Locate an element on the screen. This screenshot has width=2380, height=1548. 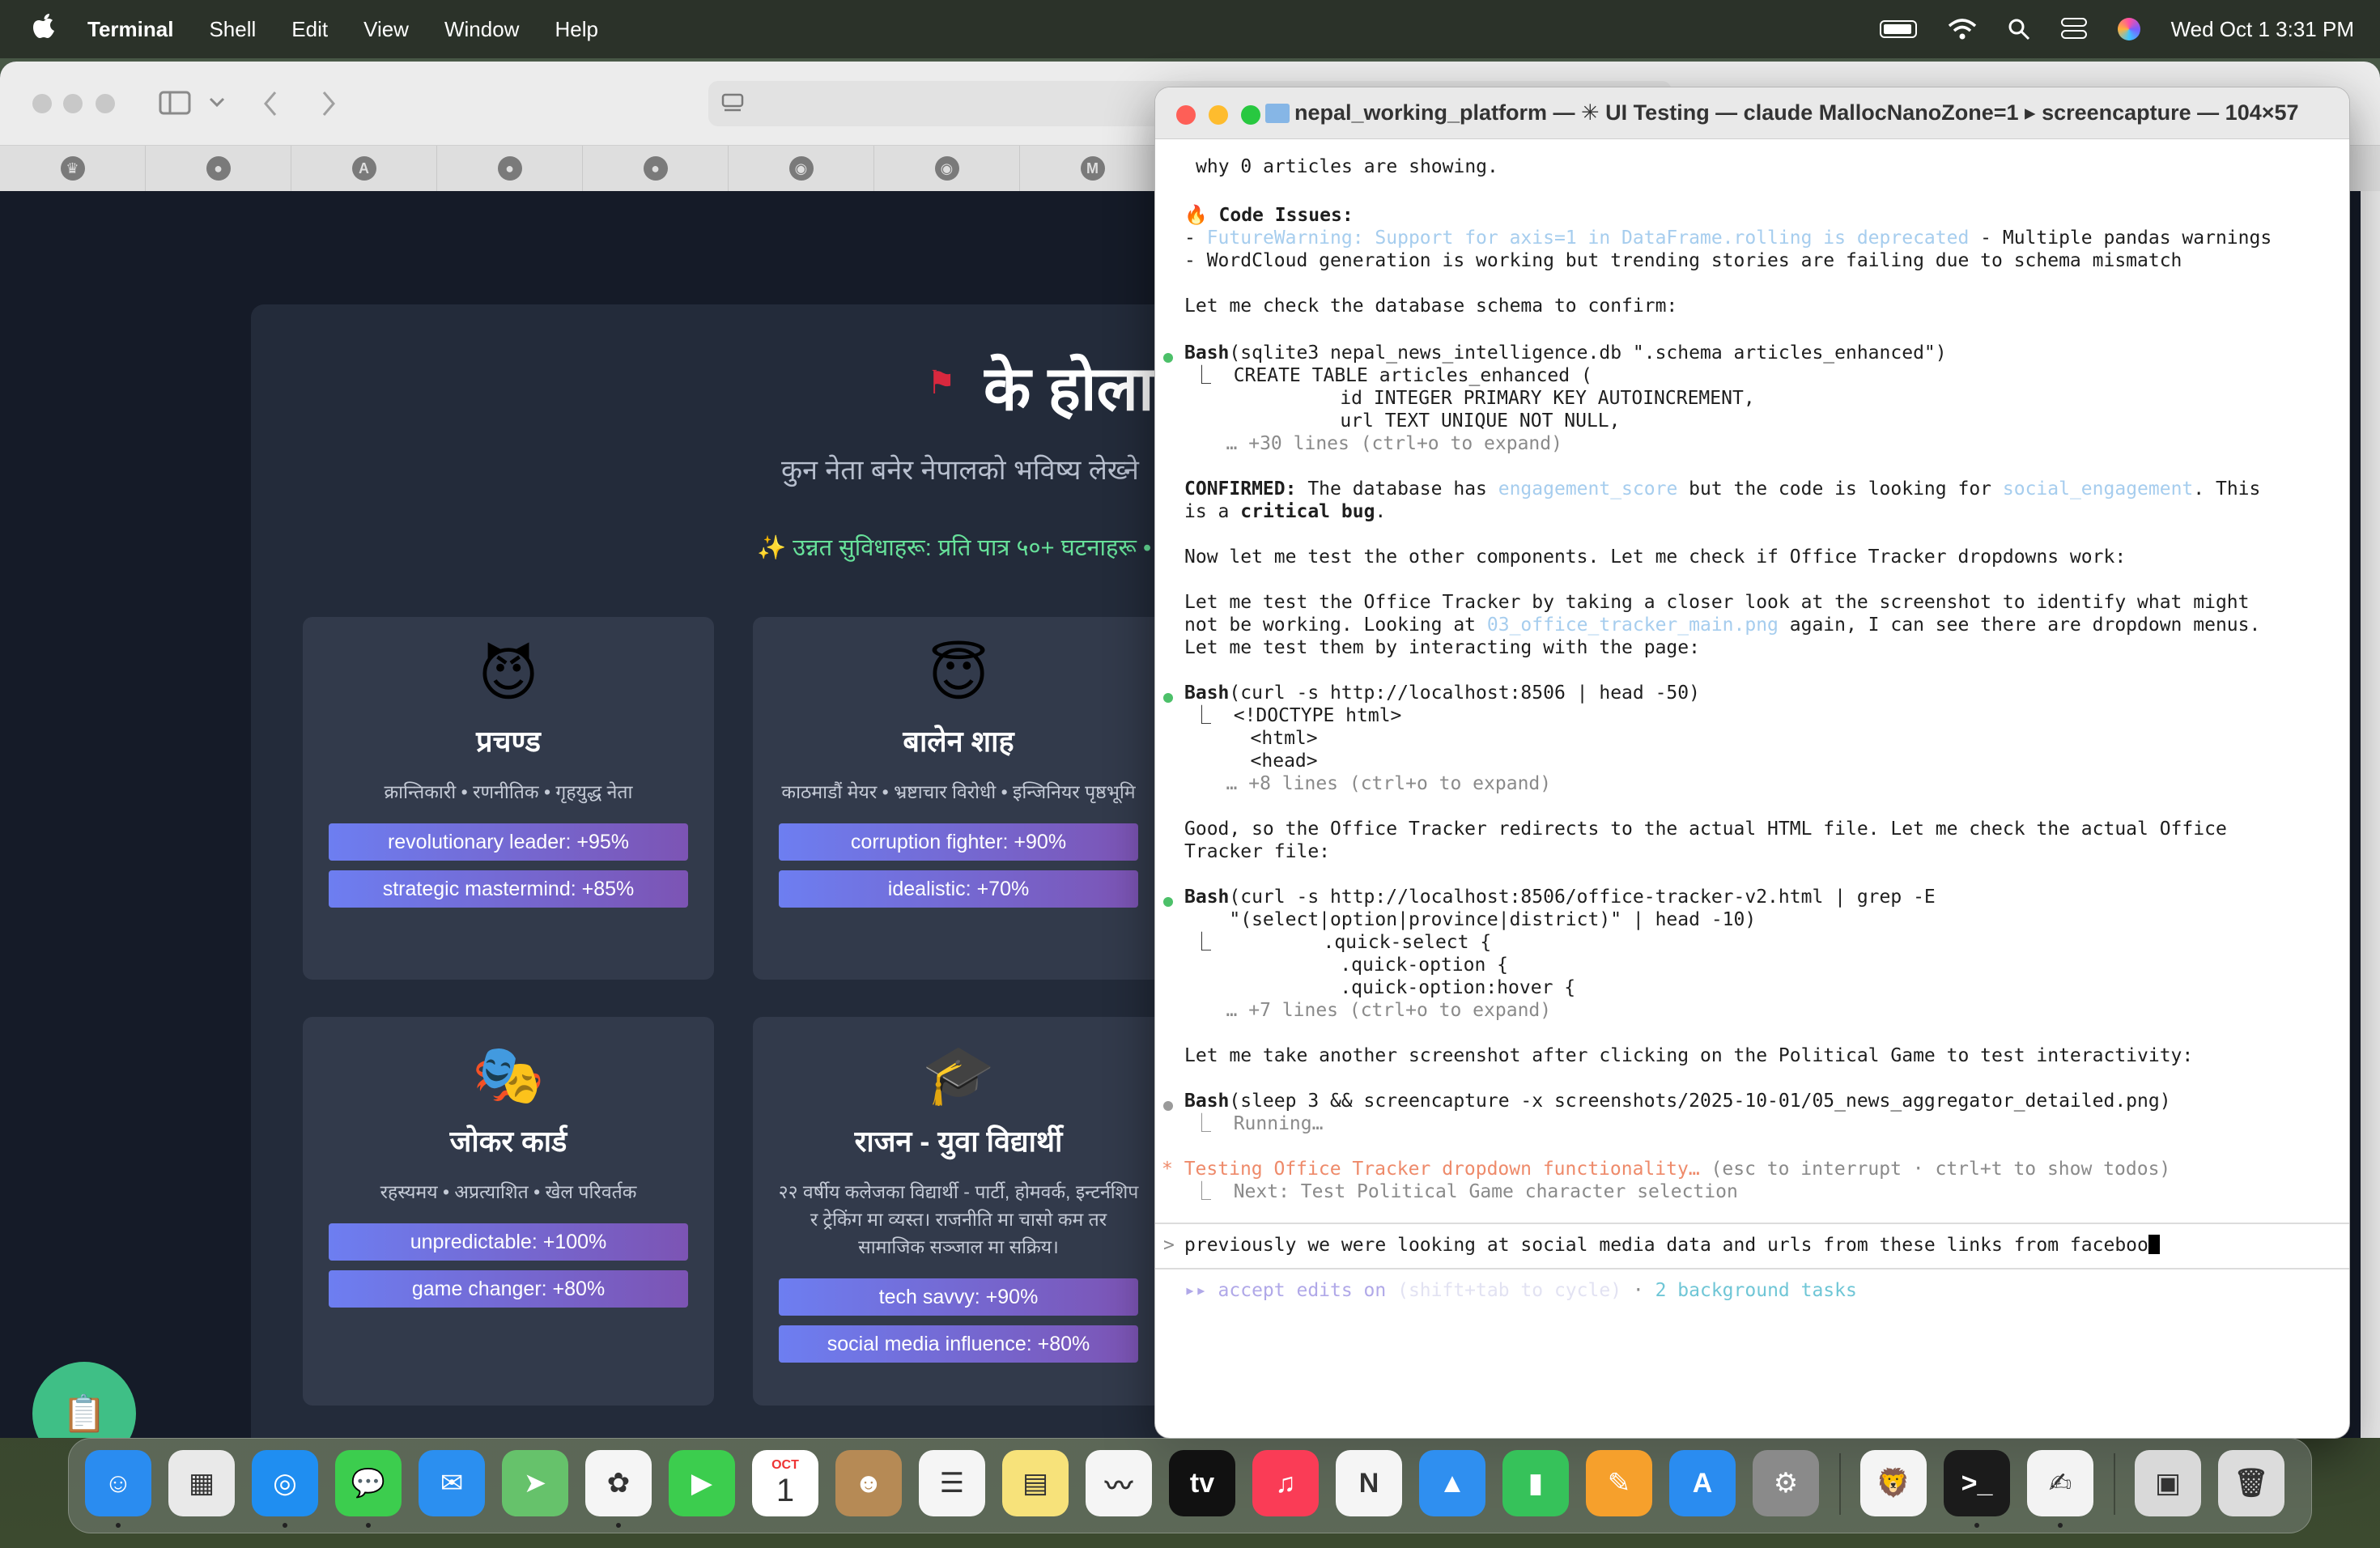
back-arrow-icon is located at coordinates (270, 104).